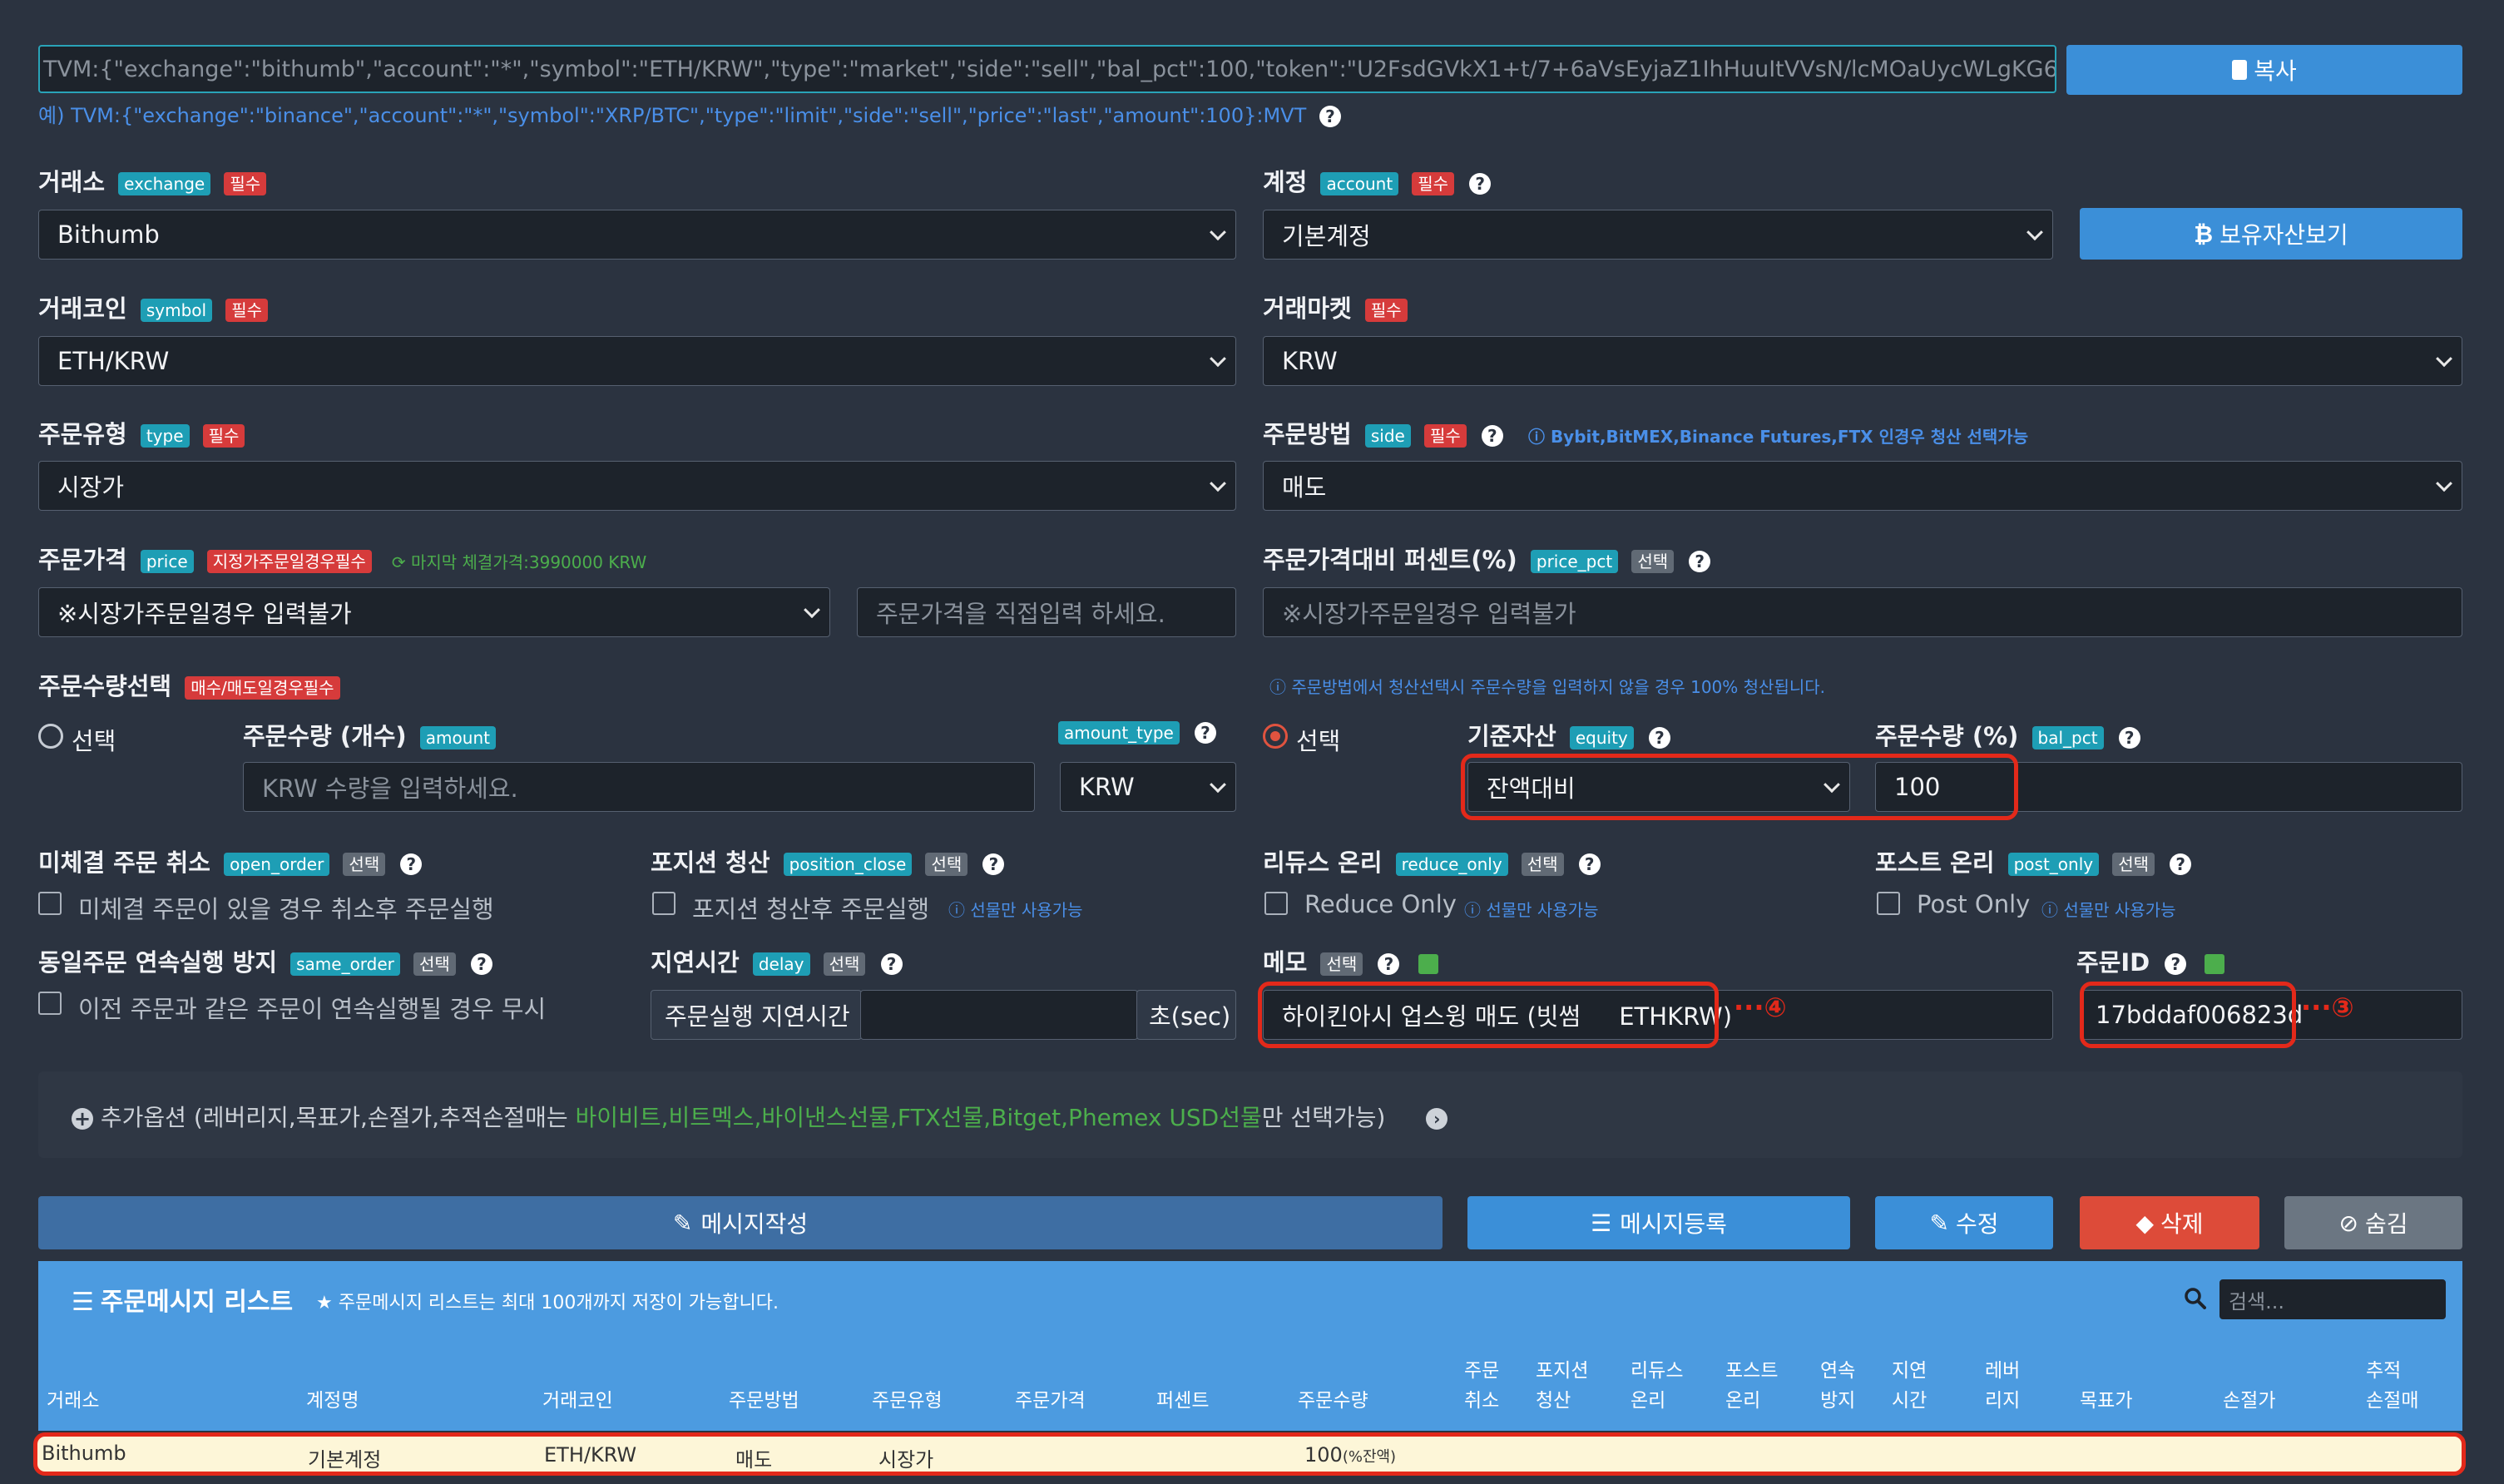 The width and height of the screenshot is (2504, 1484). Describe the element at coordinates (907, 1386) in the screenshot. I see `column-header: 주문유형` at that location.